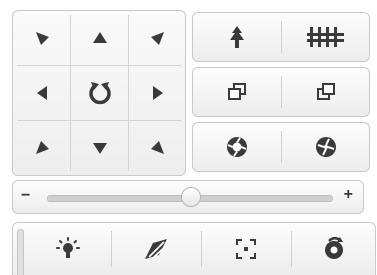 The width and height of the screenshot is (377, 275). I want to click on arrow-left-icon, so click(41, 93).